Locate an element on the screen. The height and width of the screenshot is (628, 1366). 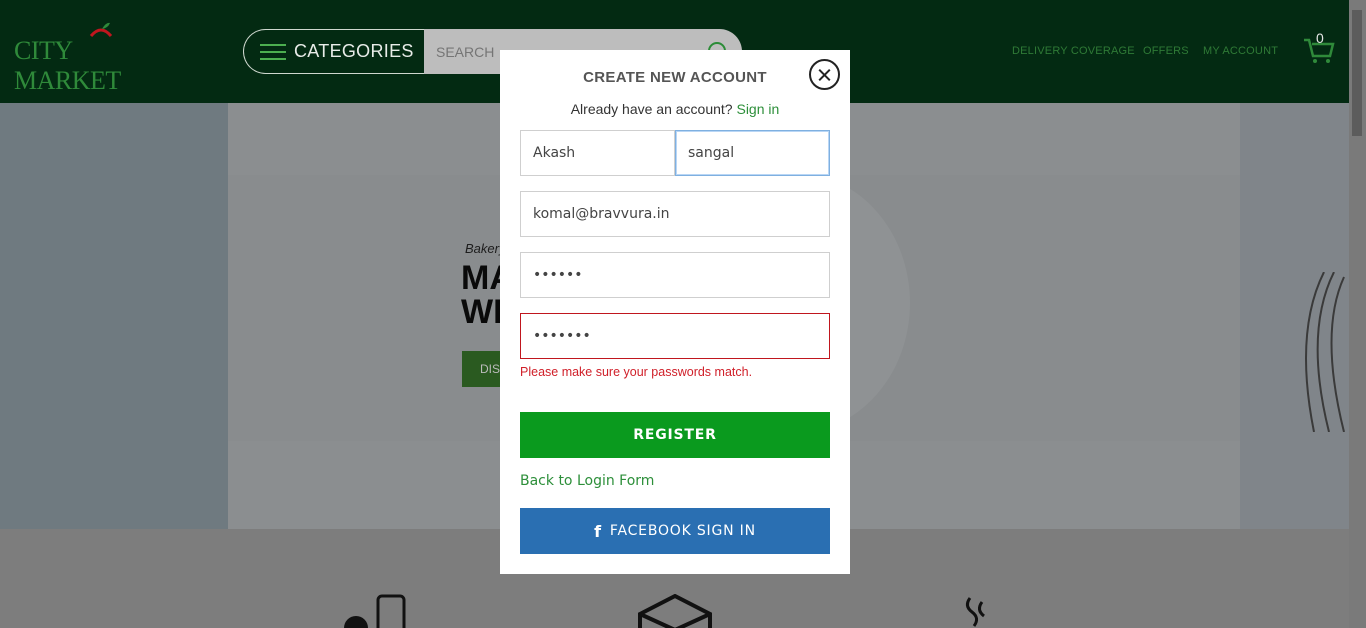
facebook-sign-in-label: FACEBOOK SIGN IN is located at coordinates (682, 531).